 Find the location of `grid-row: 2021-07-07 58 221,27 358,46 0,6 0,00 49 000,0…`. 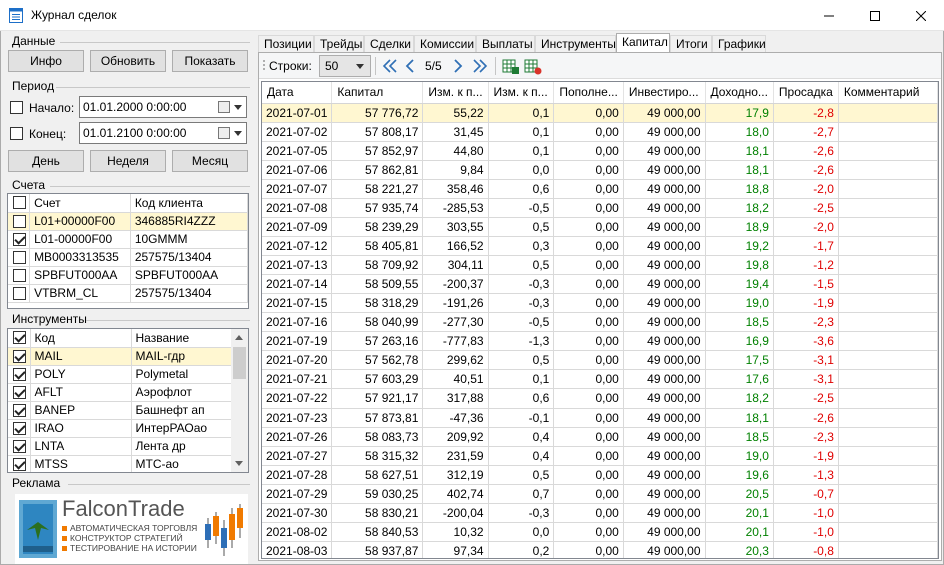

grid-row: 2021-07-07 58 221,27 358,46 0,6 0,00 49 000,0… is located at coordinates (600, 189).